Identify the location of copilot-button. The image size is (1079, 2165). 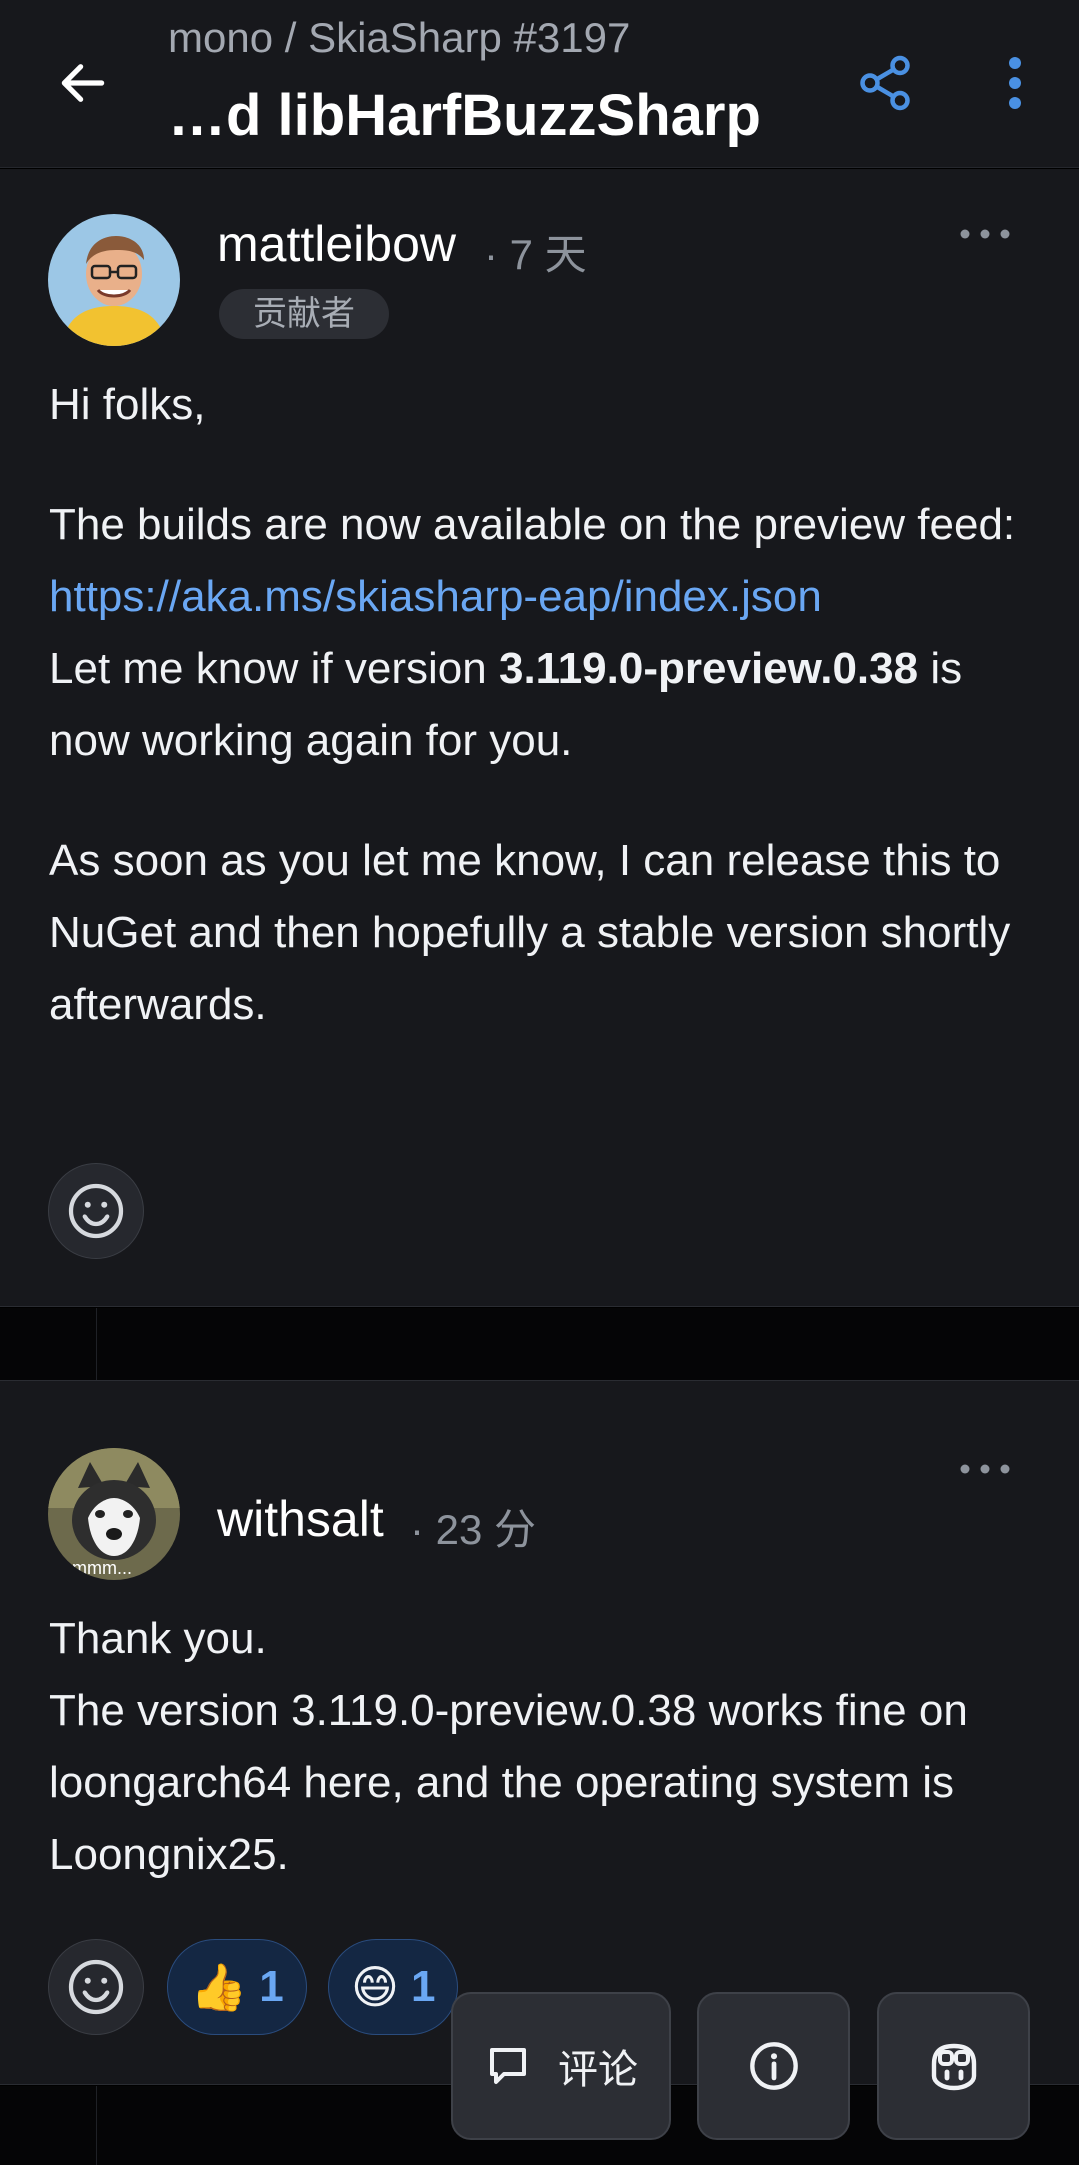
(953, 2066).